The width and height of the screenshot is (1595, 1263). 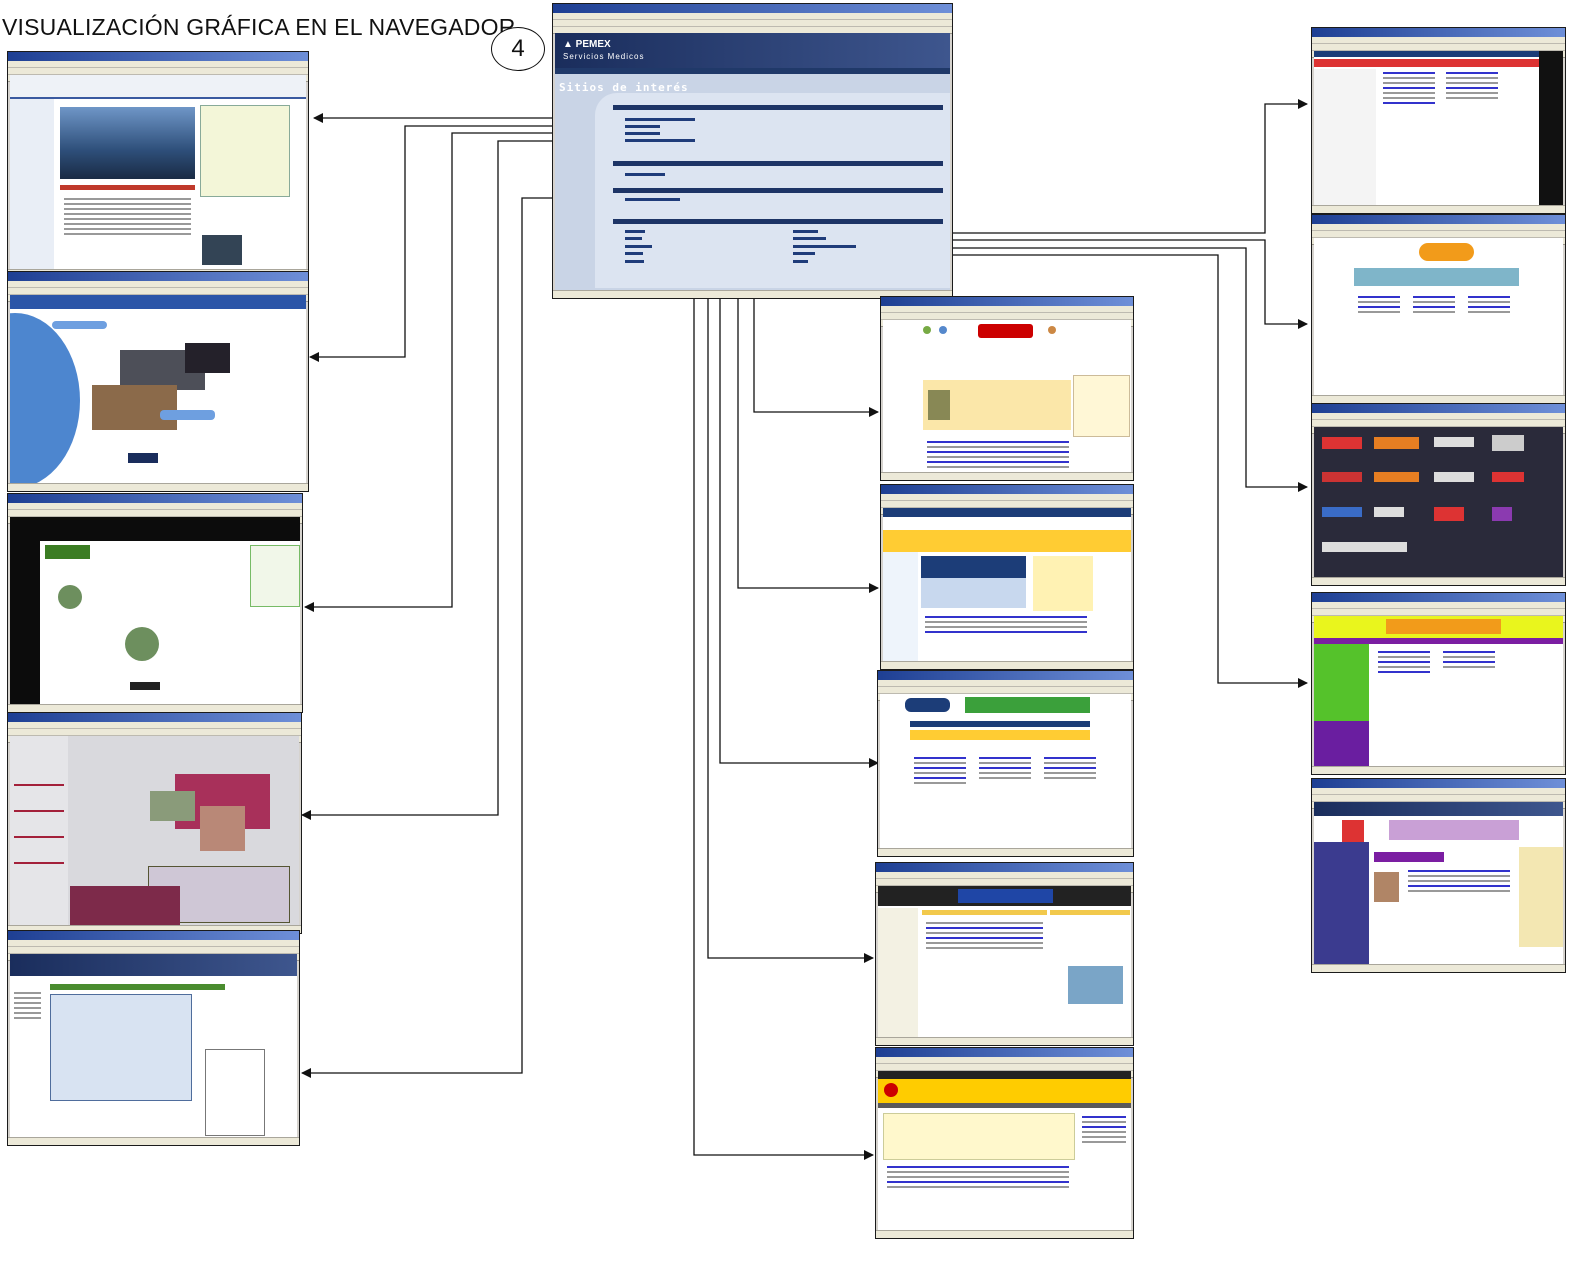 I want to click on screenshot-yahoo, so click(x=1007, y=388).